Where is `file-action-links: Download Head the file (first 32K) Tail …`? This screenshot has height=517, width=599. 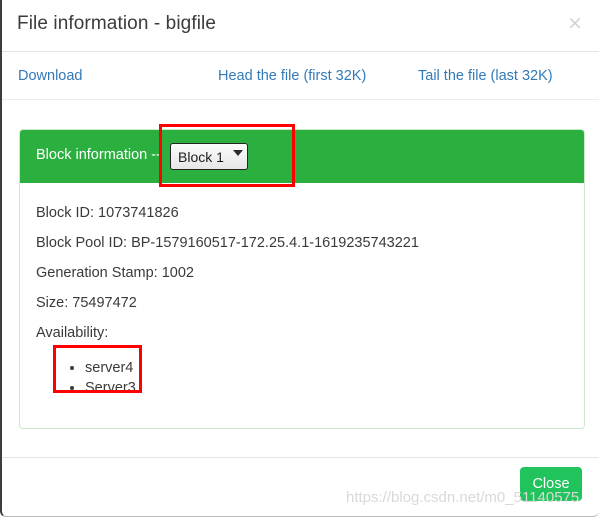 file-action-links: Download Head the file (first 32K) Tail … is located at coordinates (300, 76).